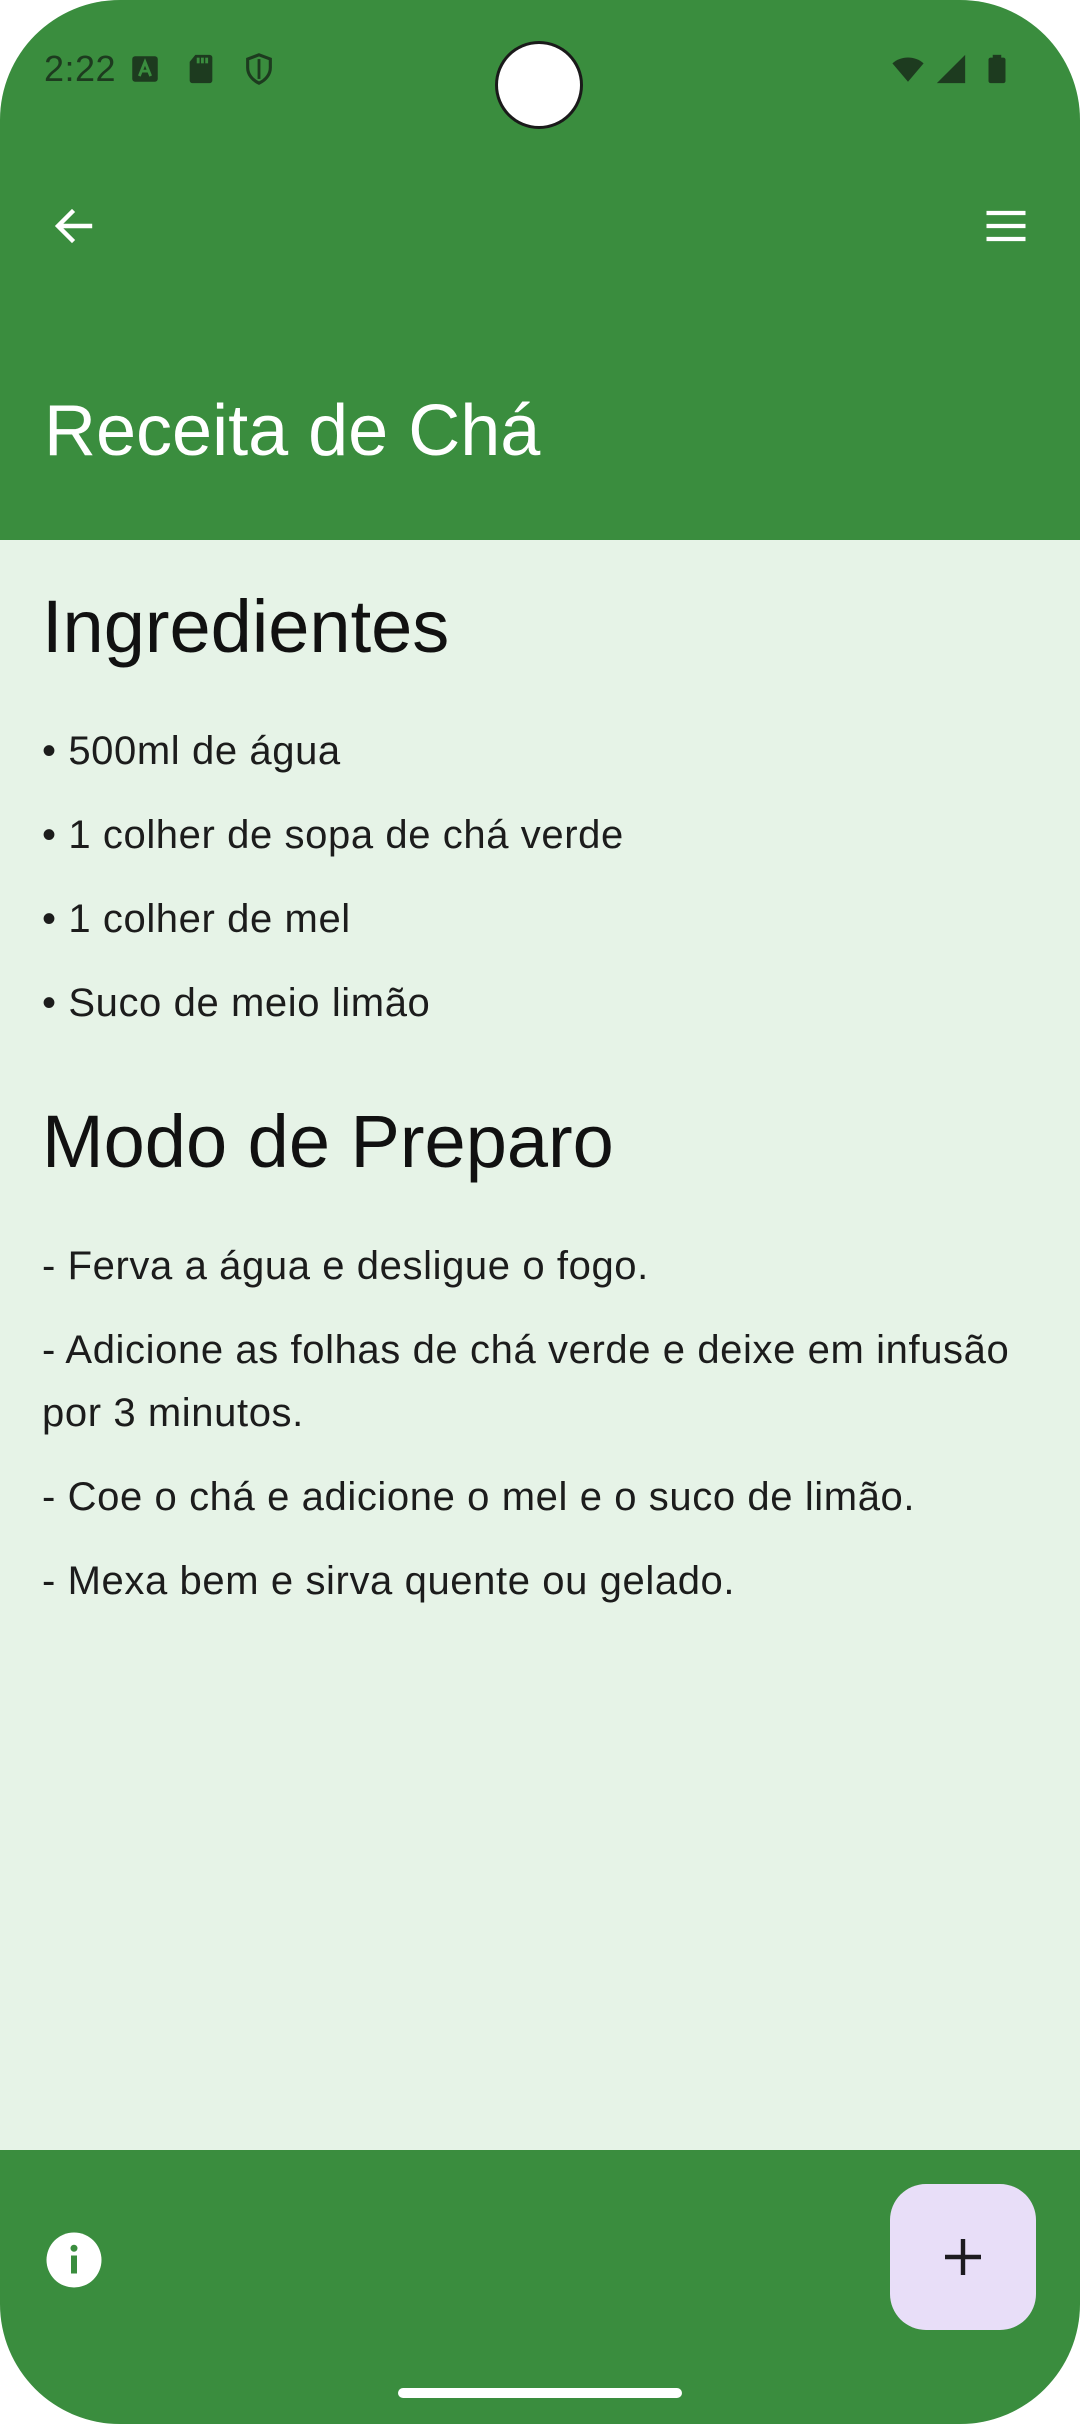 The image size is (1080, 2424). I want to click on sd-card-icon, so click(201, 69).